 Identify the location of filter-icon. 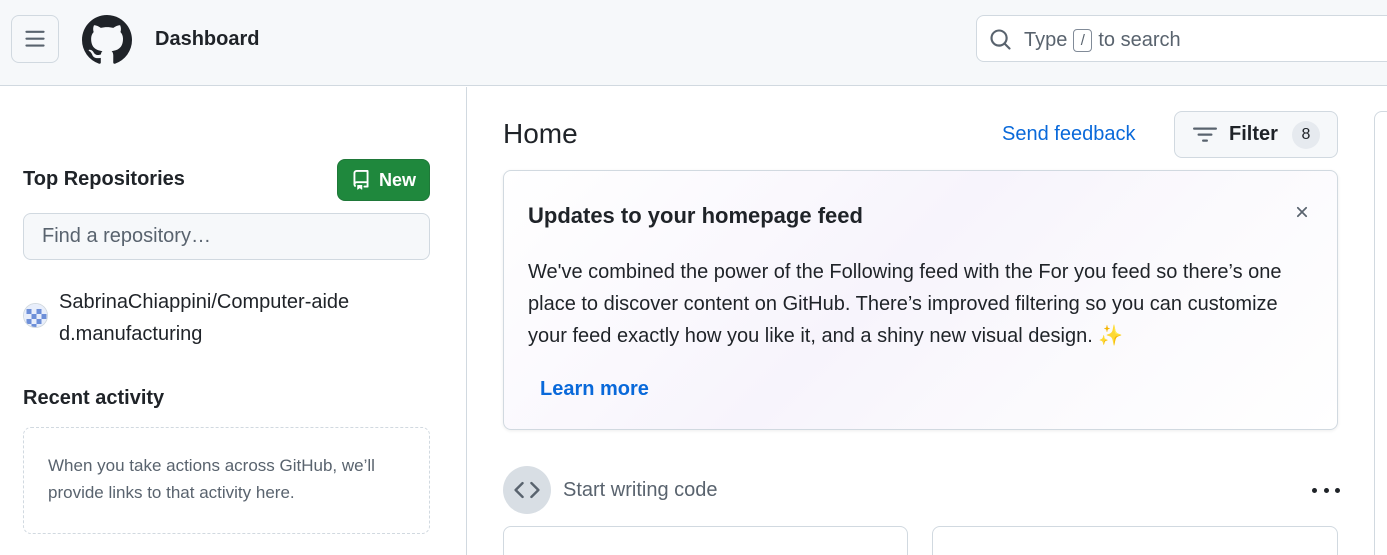
(1205, 134).